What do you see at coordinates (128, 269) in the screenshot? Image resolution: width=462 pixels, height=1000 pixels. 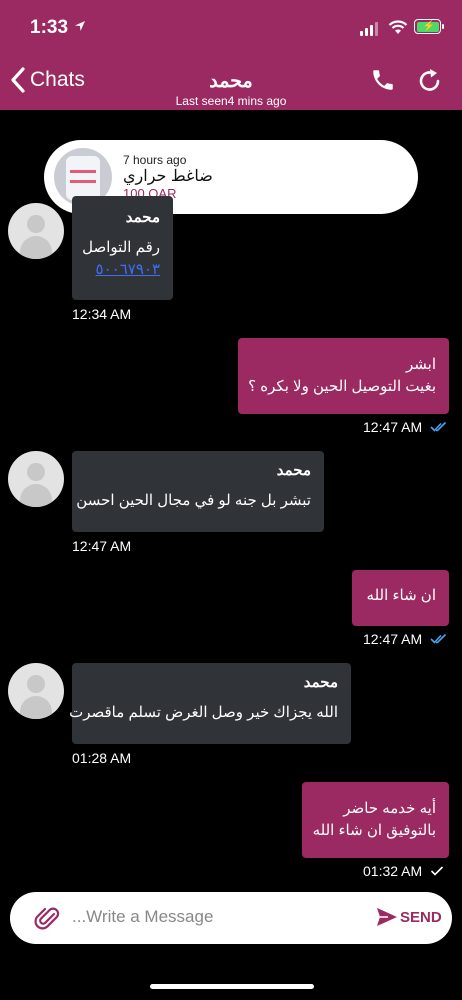 I see `phone-number-link: ٥٠٠٦٧٩٠٣` at bounding box center [128, 269].